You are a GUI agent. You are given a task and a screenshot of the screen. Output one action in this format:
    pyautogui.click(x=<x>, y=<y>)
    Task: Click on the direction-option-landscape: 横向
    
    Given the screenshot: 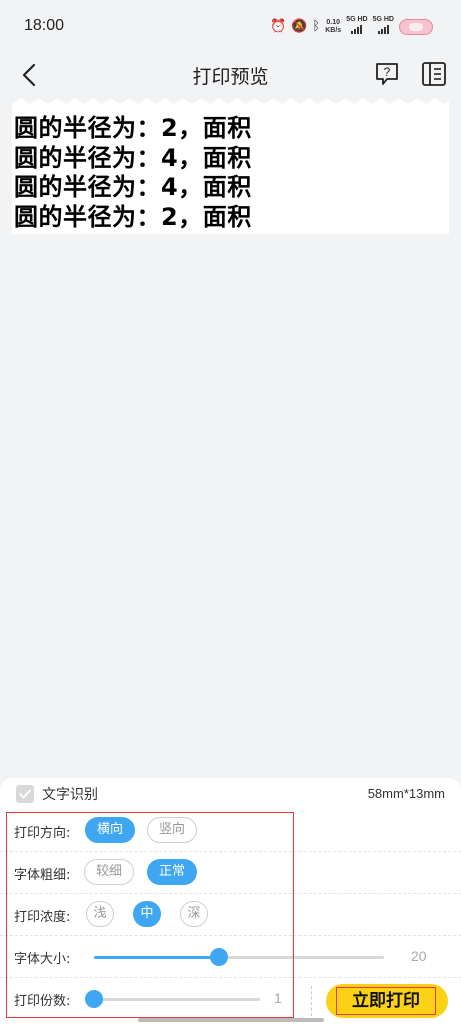 What is the action you would take?
    pyautogui.click(x=110, y=830)
    